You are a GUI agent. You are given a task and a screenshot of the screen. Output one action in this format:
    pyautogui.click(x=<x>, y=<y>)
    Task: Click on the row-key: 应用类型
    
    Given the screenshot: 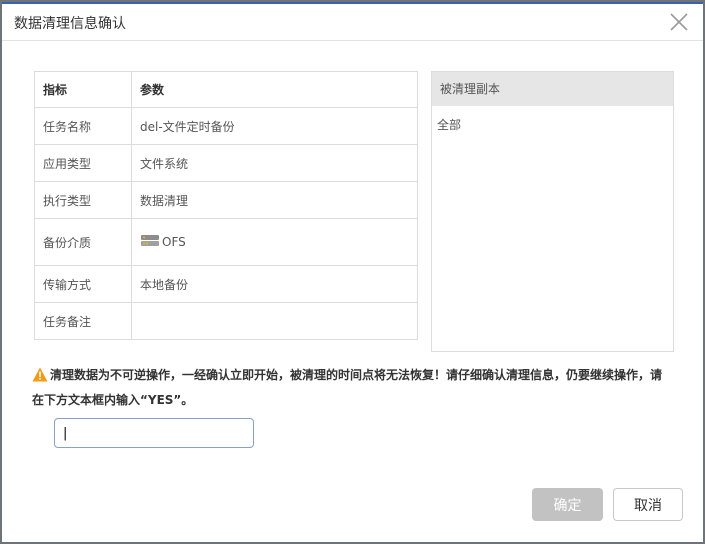 What is the action you would take?
    pyautogui.click(x=83, y=163)
    